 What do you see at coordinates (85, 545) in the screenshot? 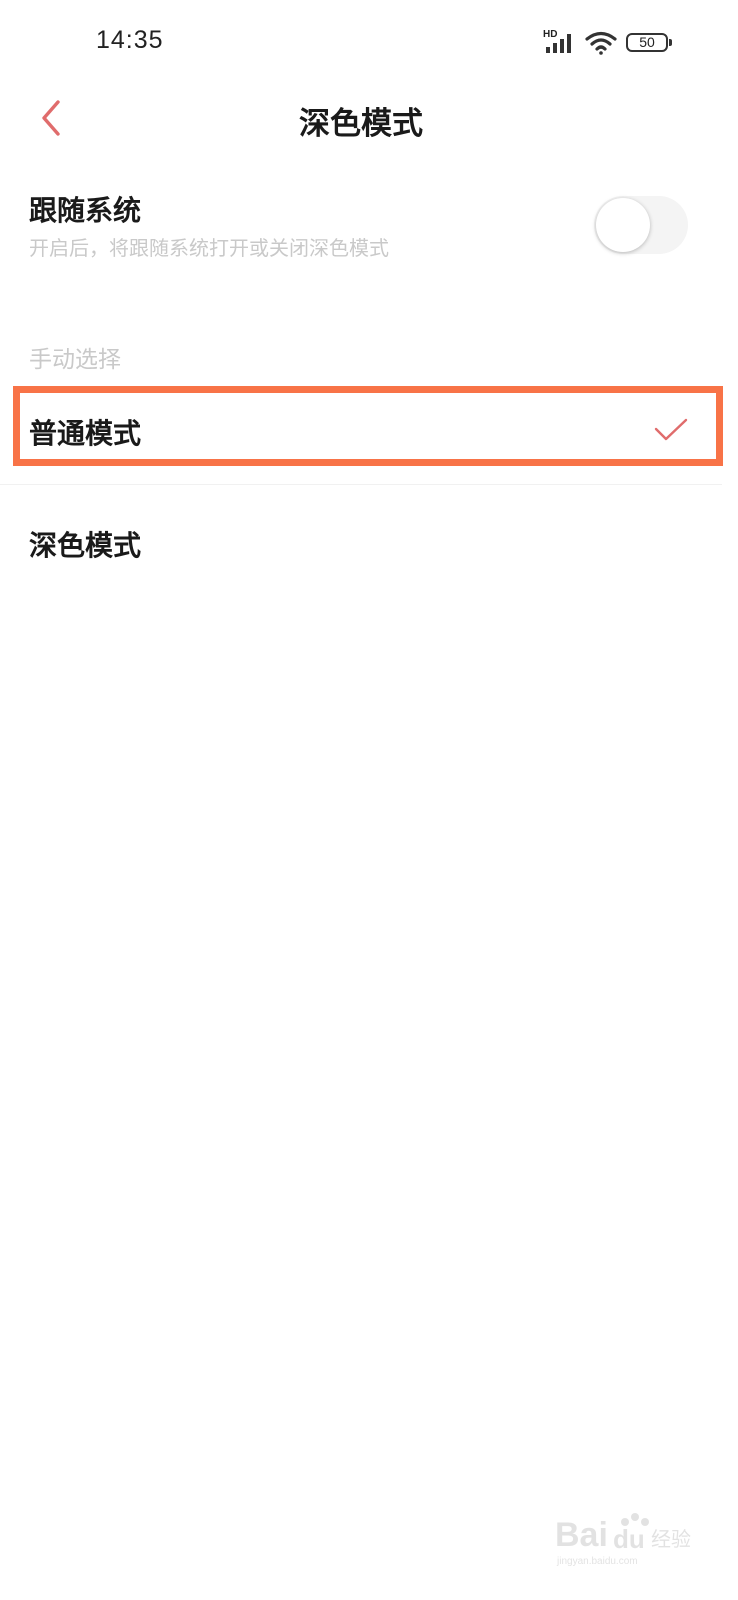
I see `option-label: 深色模式` at bounding box center [85, 545].